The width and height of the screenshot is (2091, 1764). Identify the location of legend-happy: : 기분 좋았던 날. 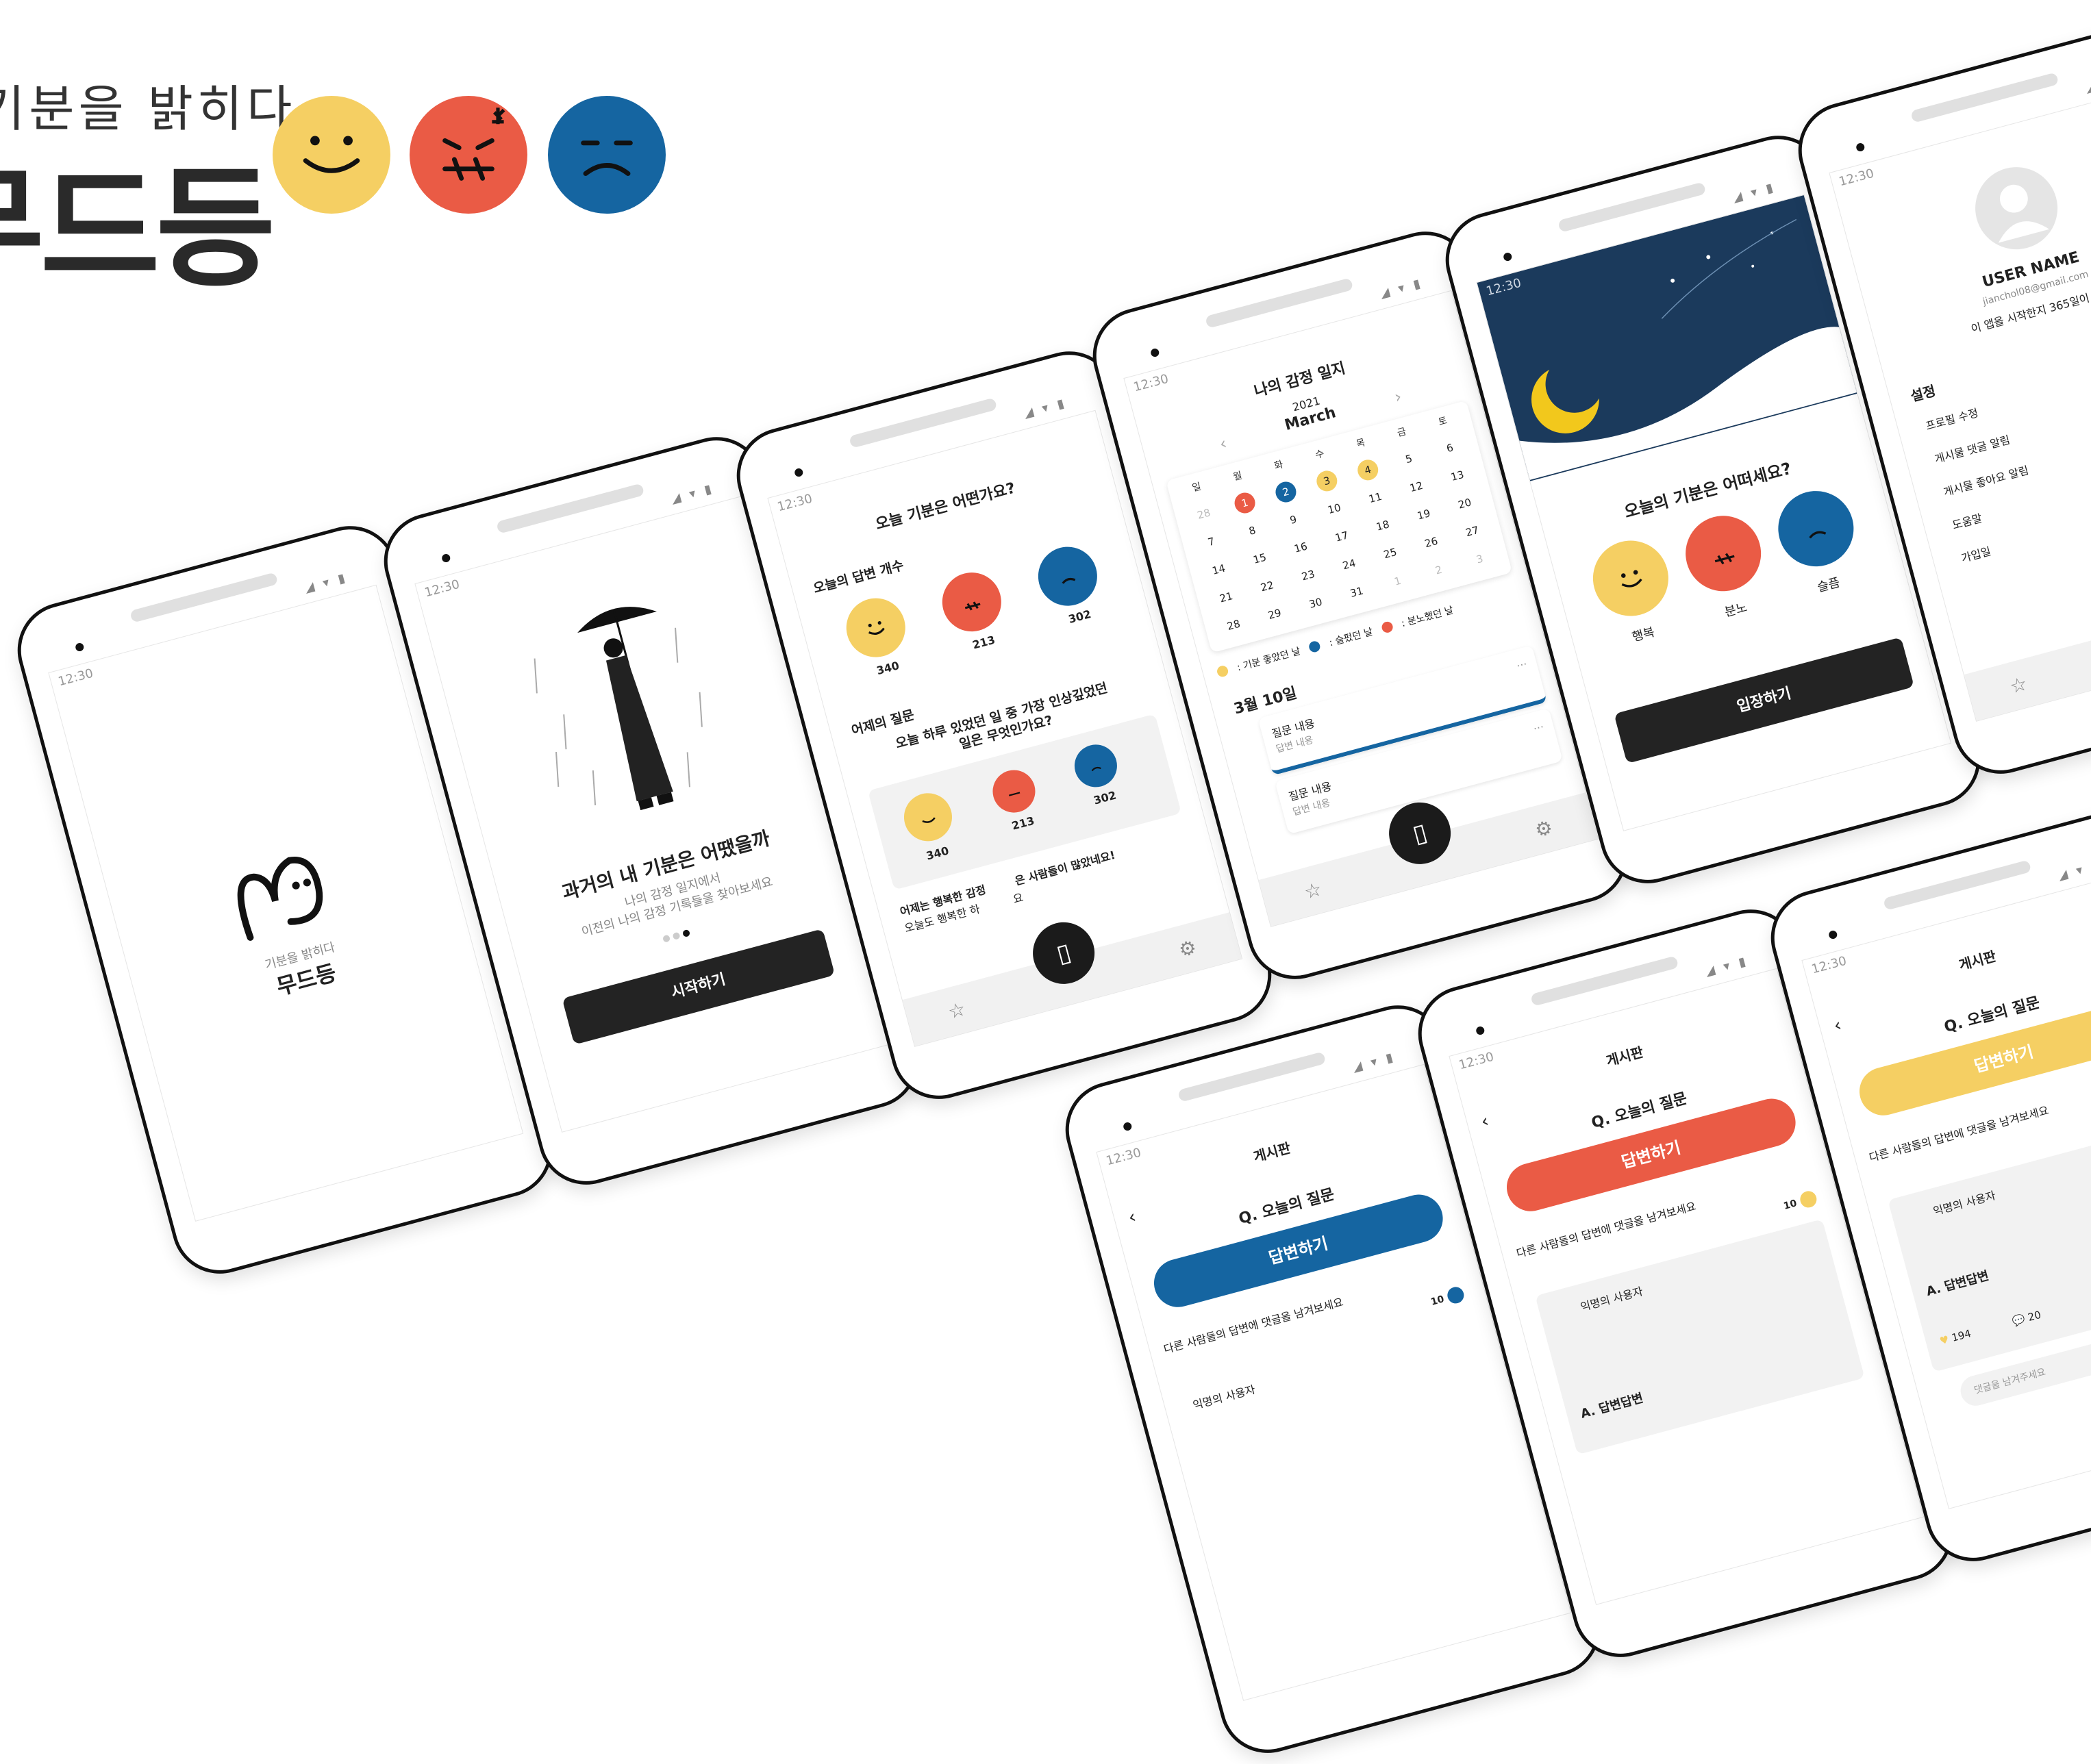
(1269, 660).